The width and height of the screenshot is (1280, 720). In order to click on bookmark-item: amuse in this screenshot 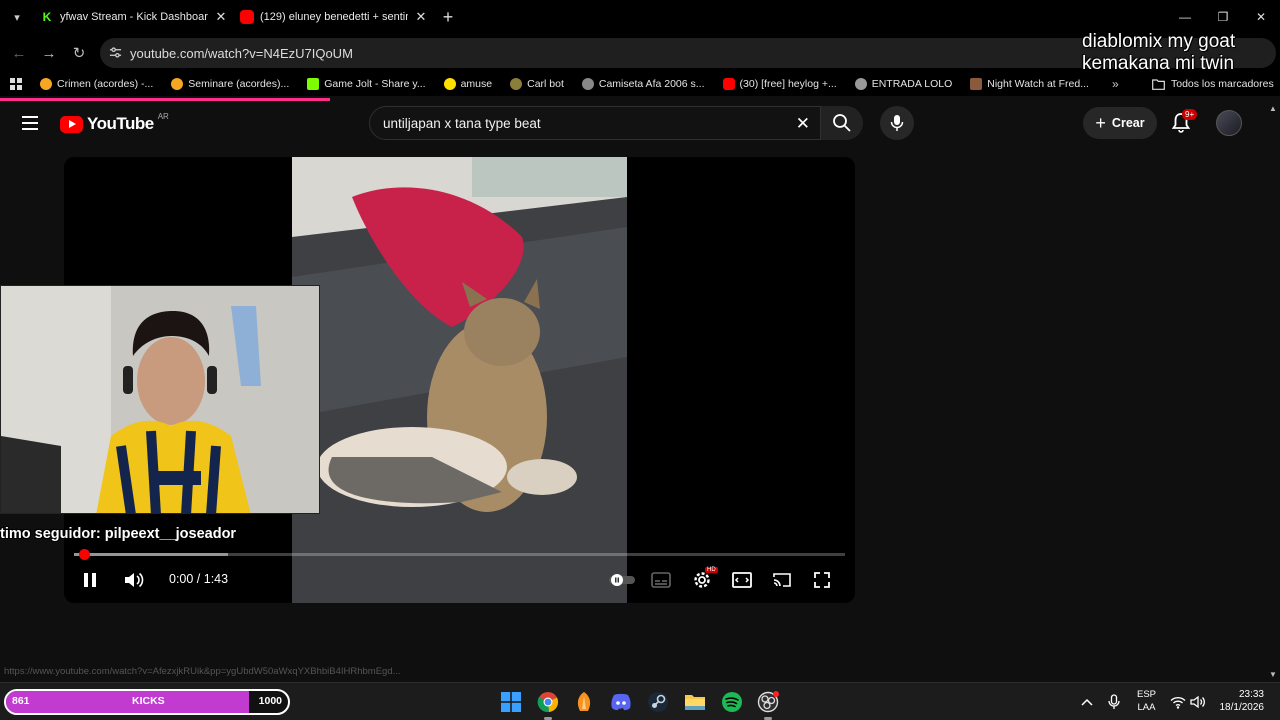, I will do `click(468, 84)`.